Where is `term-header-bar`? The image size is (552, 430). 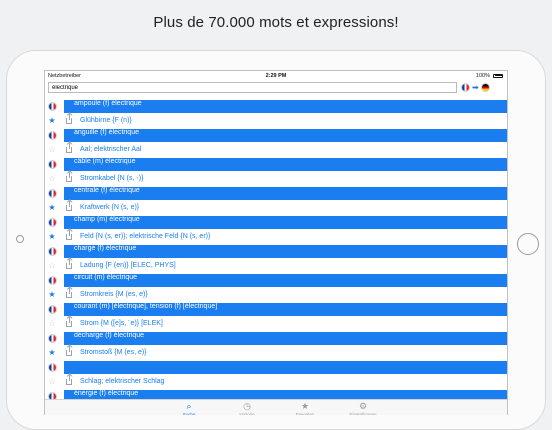
term-header-bar is located at coordinates (285, 367).